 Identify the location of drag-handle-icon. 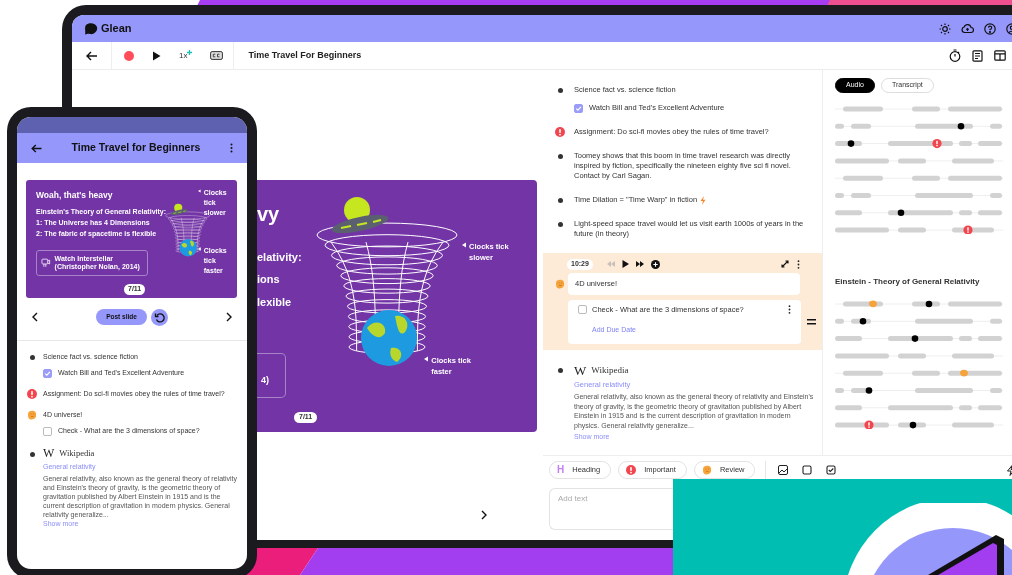
(811, 321).